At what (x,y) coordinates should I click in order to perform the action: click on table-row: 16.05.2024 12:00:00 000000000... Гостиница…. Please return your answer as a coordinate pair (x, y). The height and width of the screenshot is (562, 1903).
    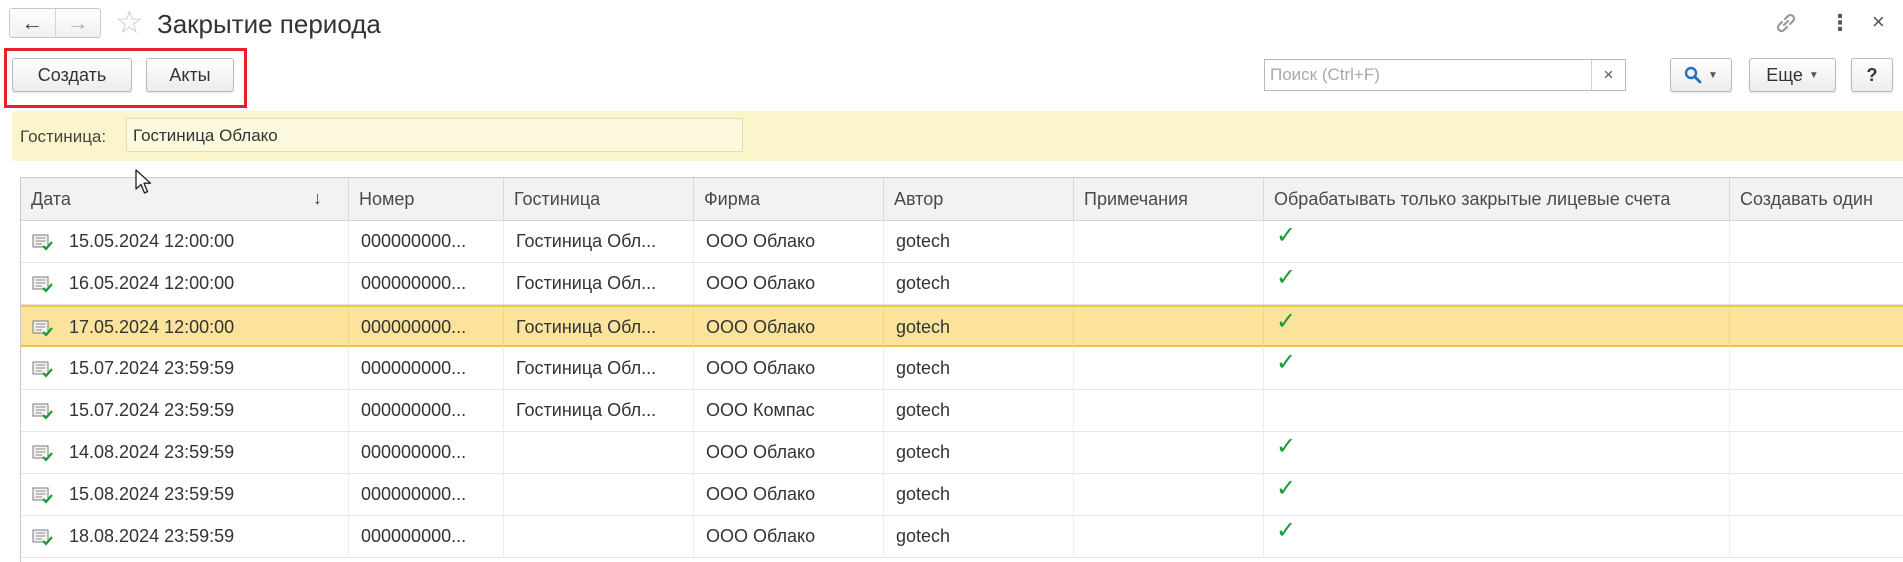
    Looking at the image, I should click on (962, 284).